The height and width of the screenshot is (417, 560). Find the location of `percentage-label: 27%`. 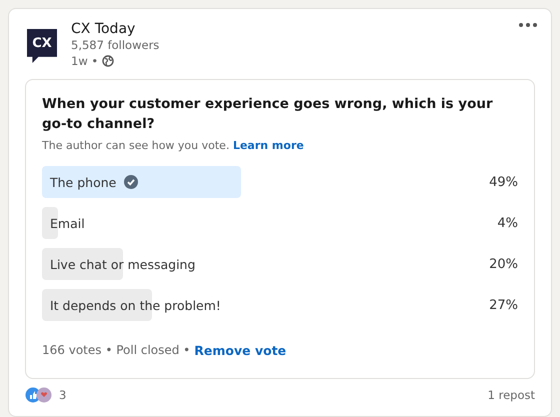

percentage-label: 27% is located at coordinates (503, 305).